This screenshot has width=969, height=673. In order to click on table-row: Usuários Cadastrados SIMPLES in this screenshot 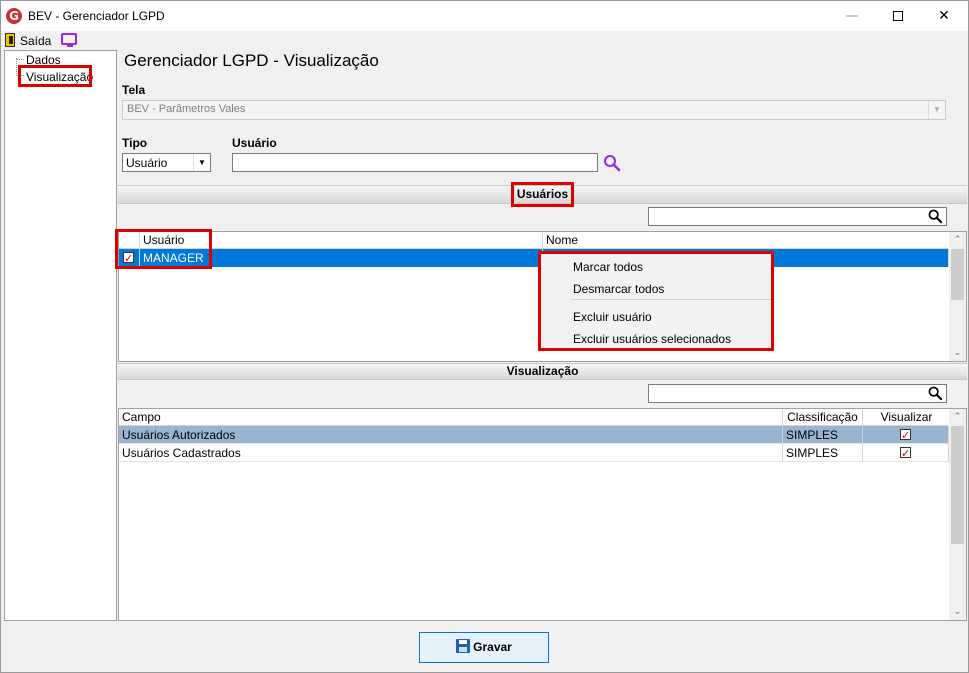, I will do `click(534, 453)`.